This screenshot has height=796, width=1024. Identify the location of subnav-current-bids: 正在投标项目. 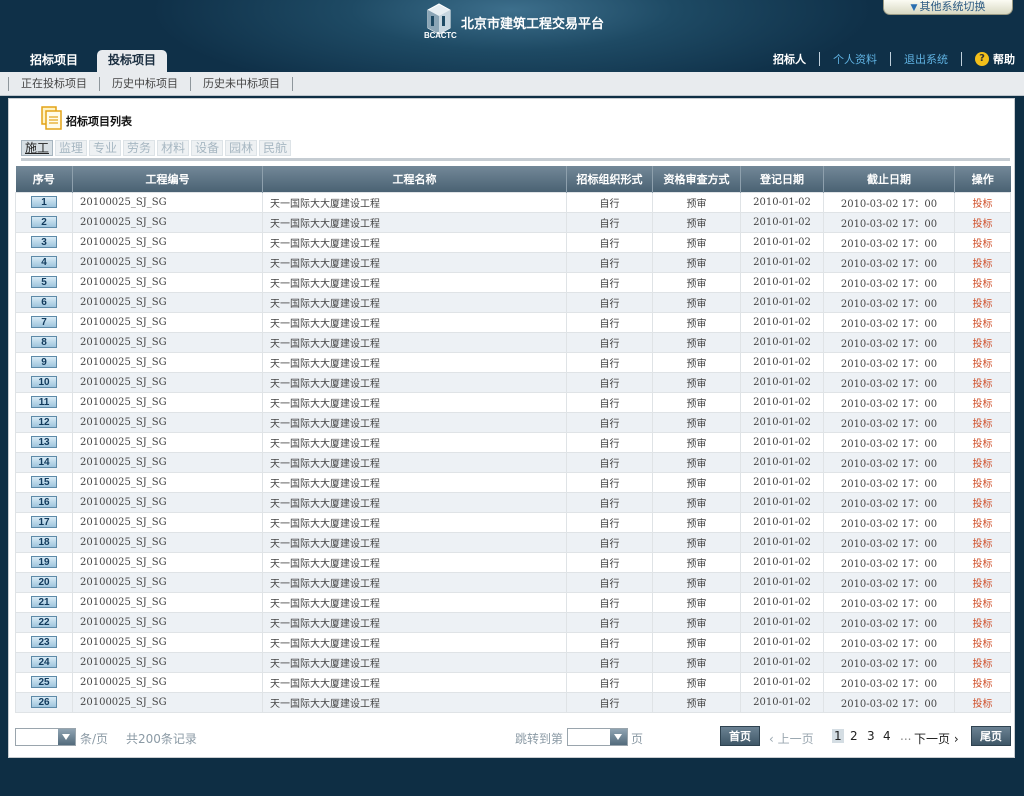
(53, 83).